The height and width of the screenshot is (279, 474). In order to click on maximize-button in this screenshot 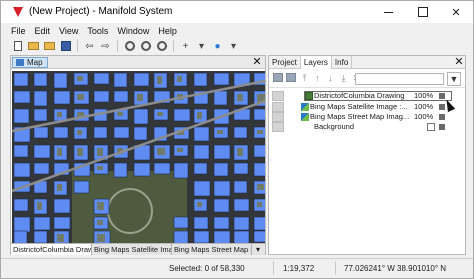, I will do `click(423, 12)`.